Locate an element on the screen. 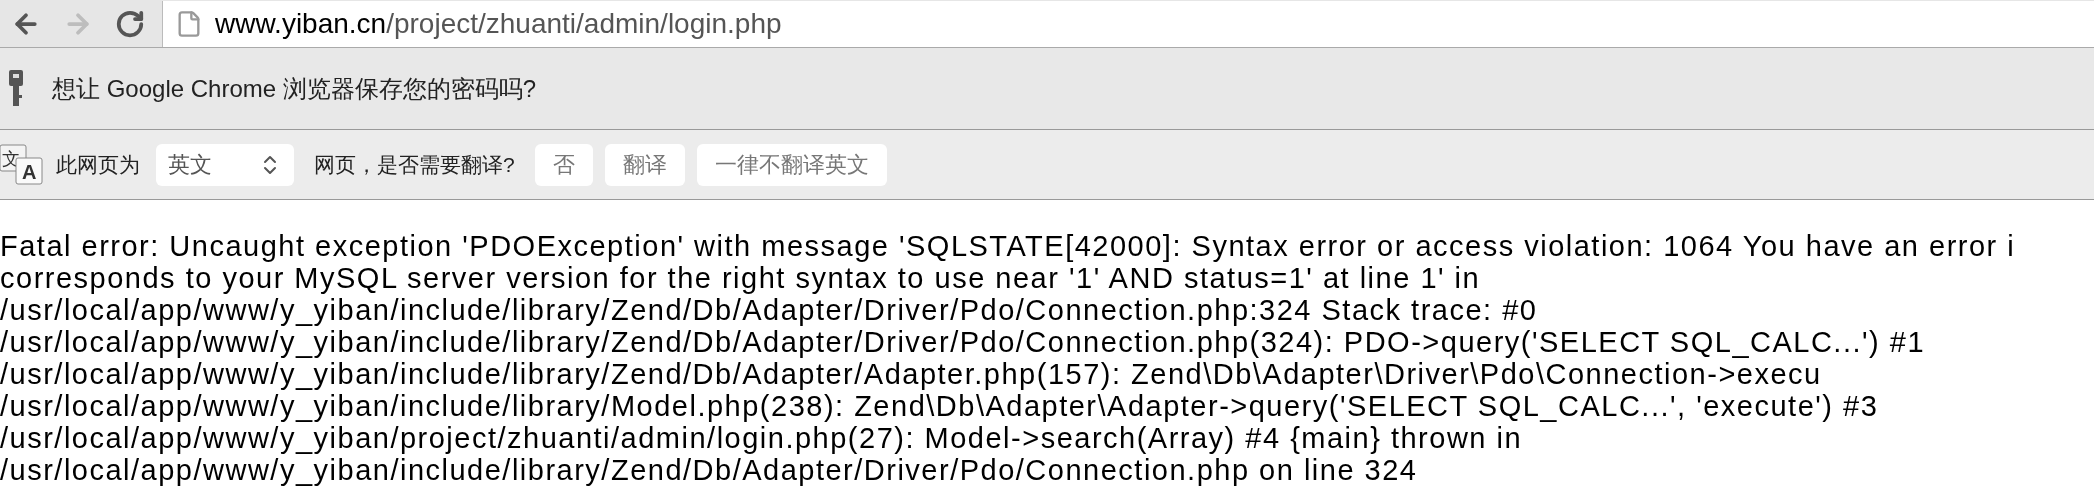 Image resolution: width=2094 pixels, height=490 pixels. address-bar: www.yiban.cn/project/zhuanti/admin/login.php is located at coordinates (1128, 23).